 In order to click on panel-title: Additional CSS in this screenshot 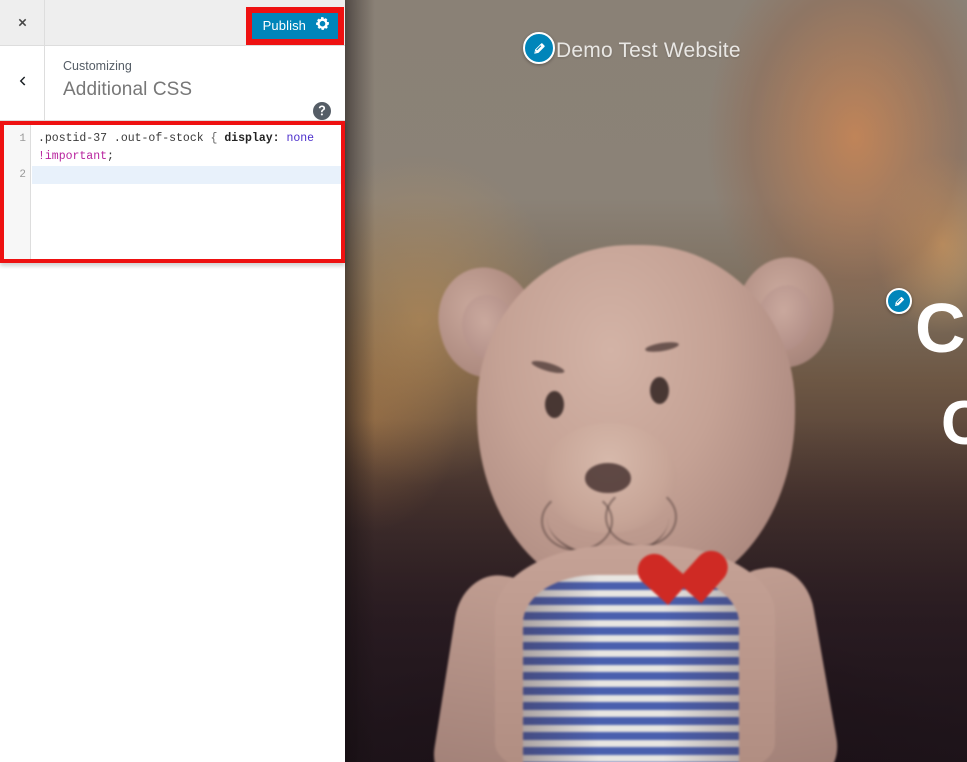, I will do `click(128, 89)`.